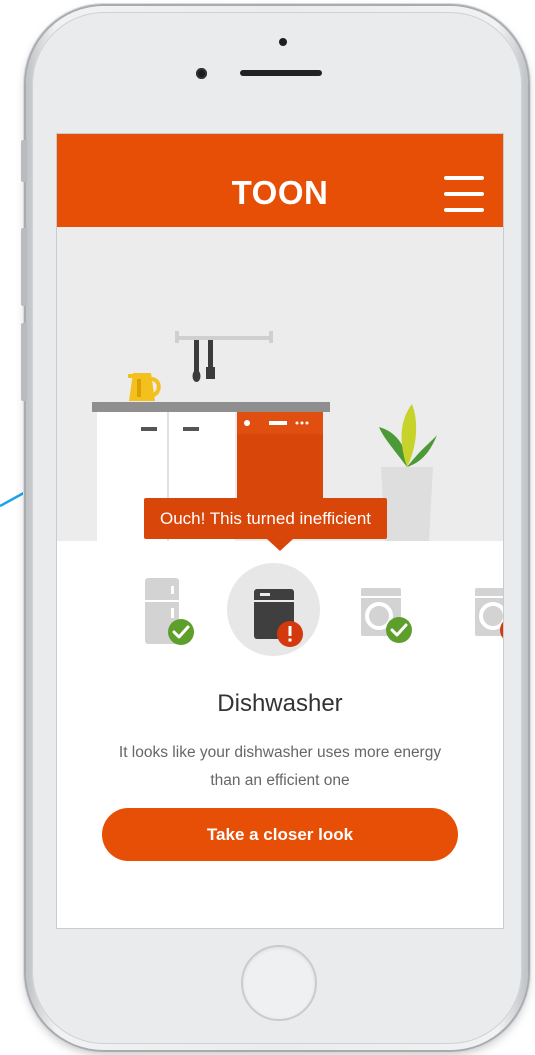 Image resolution: width=535 pixels, height=1055 pixels. Describe the element at coordinates (280, 703) in the screenshot. I see `appliance-title: Dishwasher` at that location.